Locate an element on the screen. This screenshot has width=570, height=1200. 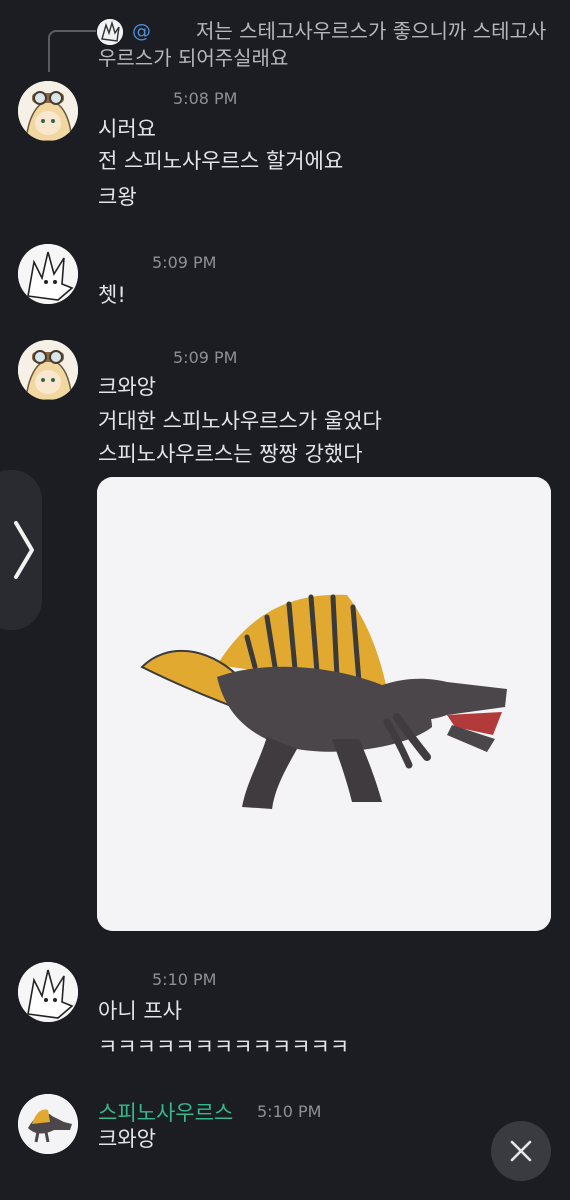
close-button is located at coordinates (521, 1151).